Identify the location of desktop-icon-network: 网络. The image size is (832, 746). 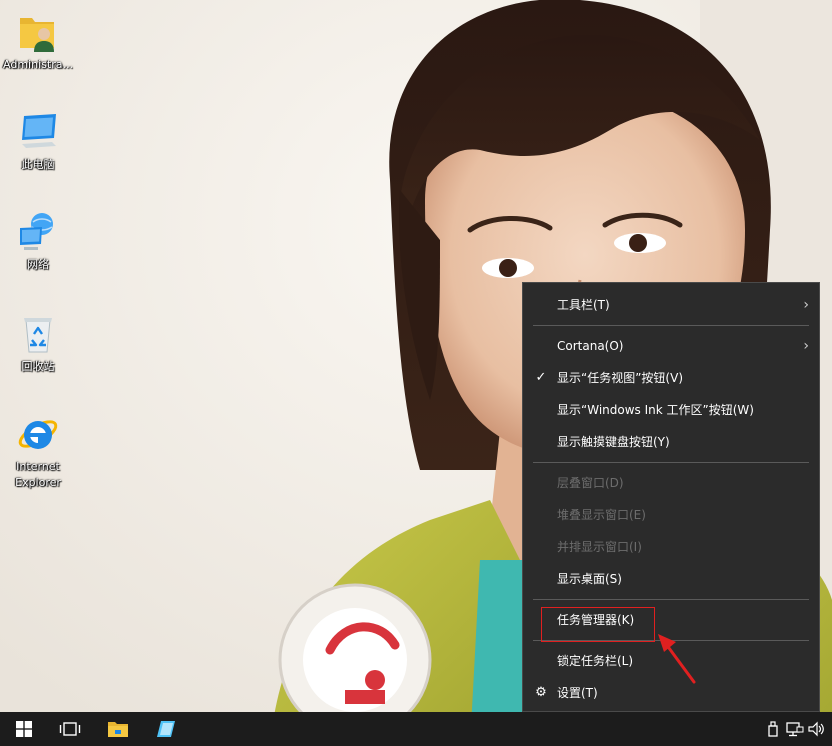
(38, 241).